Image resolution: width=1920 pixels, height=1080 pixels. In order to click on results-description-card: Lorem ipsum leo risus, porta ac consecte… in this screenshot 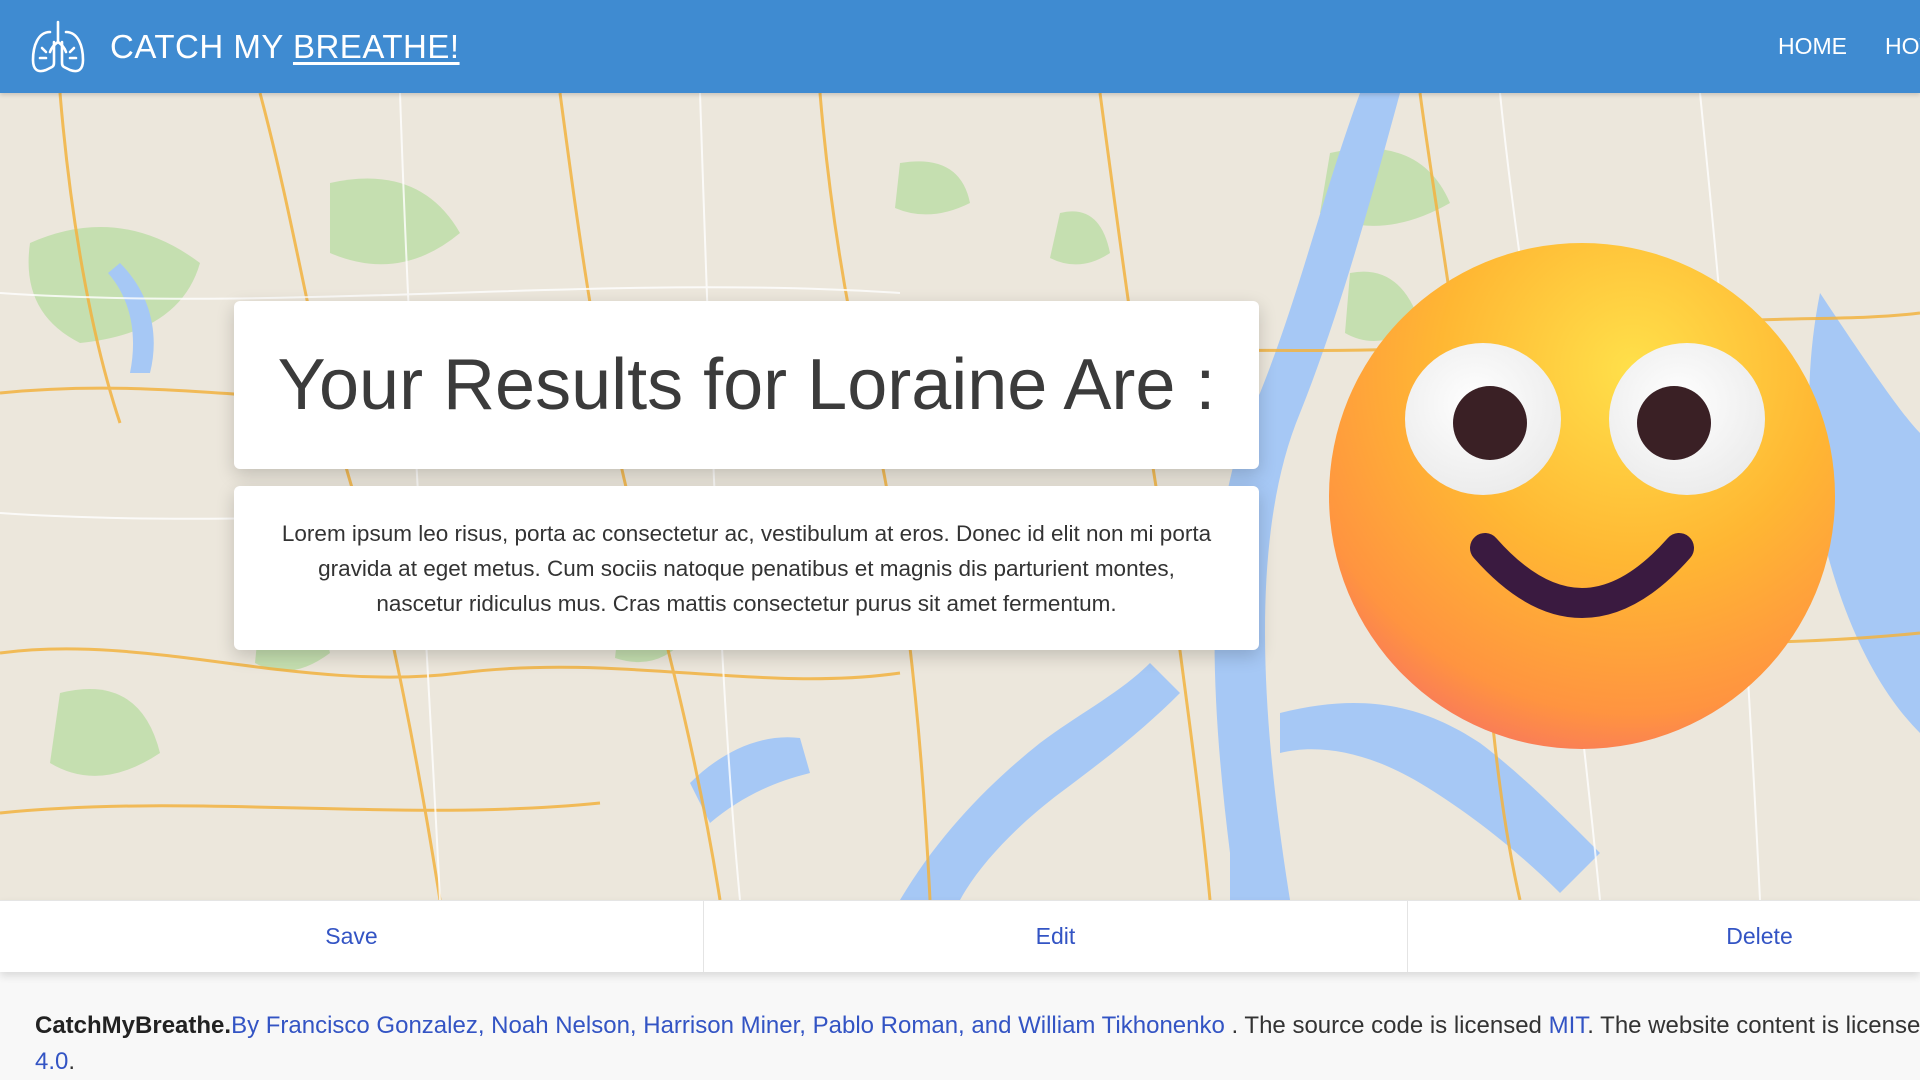, I will do `click(746, 568)`.